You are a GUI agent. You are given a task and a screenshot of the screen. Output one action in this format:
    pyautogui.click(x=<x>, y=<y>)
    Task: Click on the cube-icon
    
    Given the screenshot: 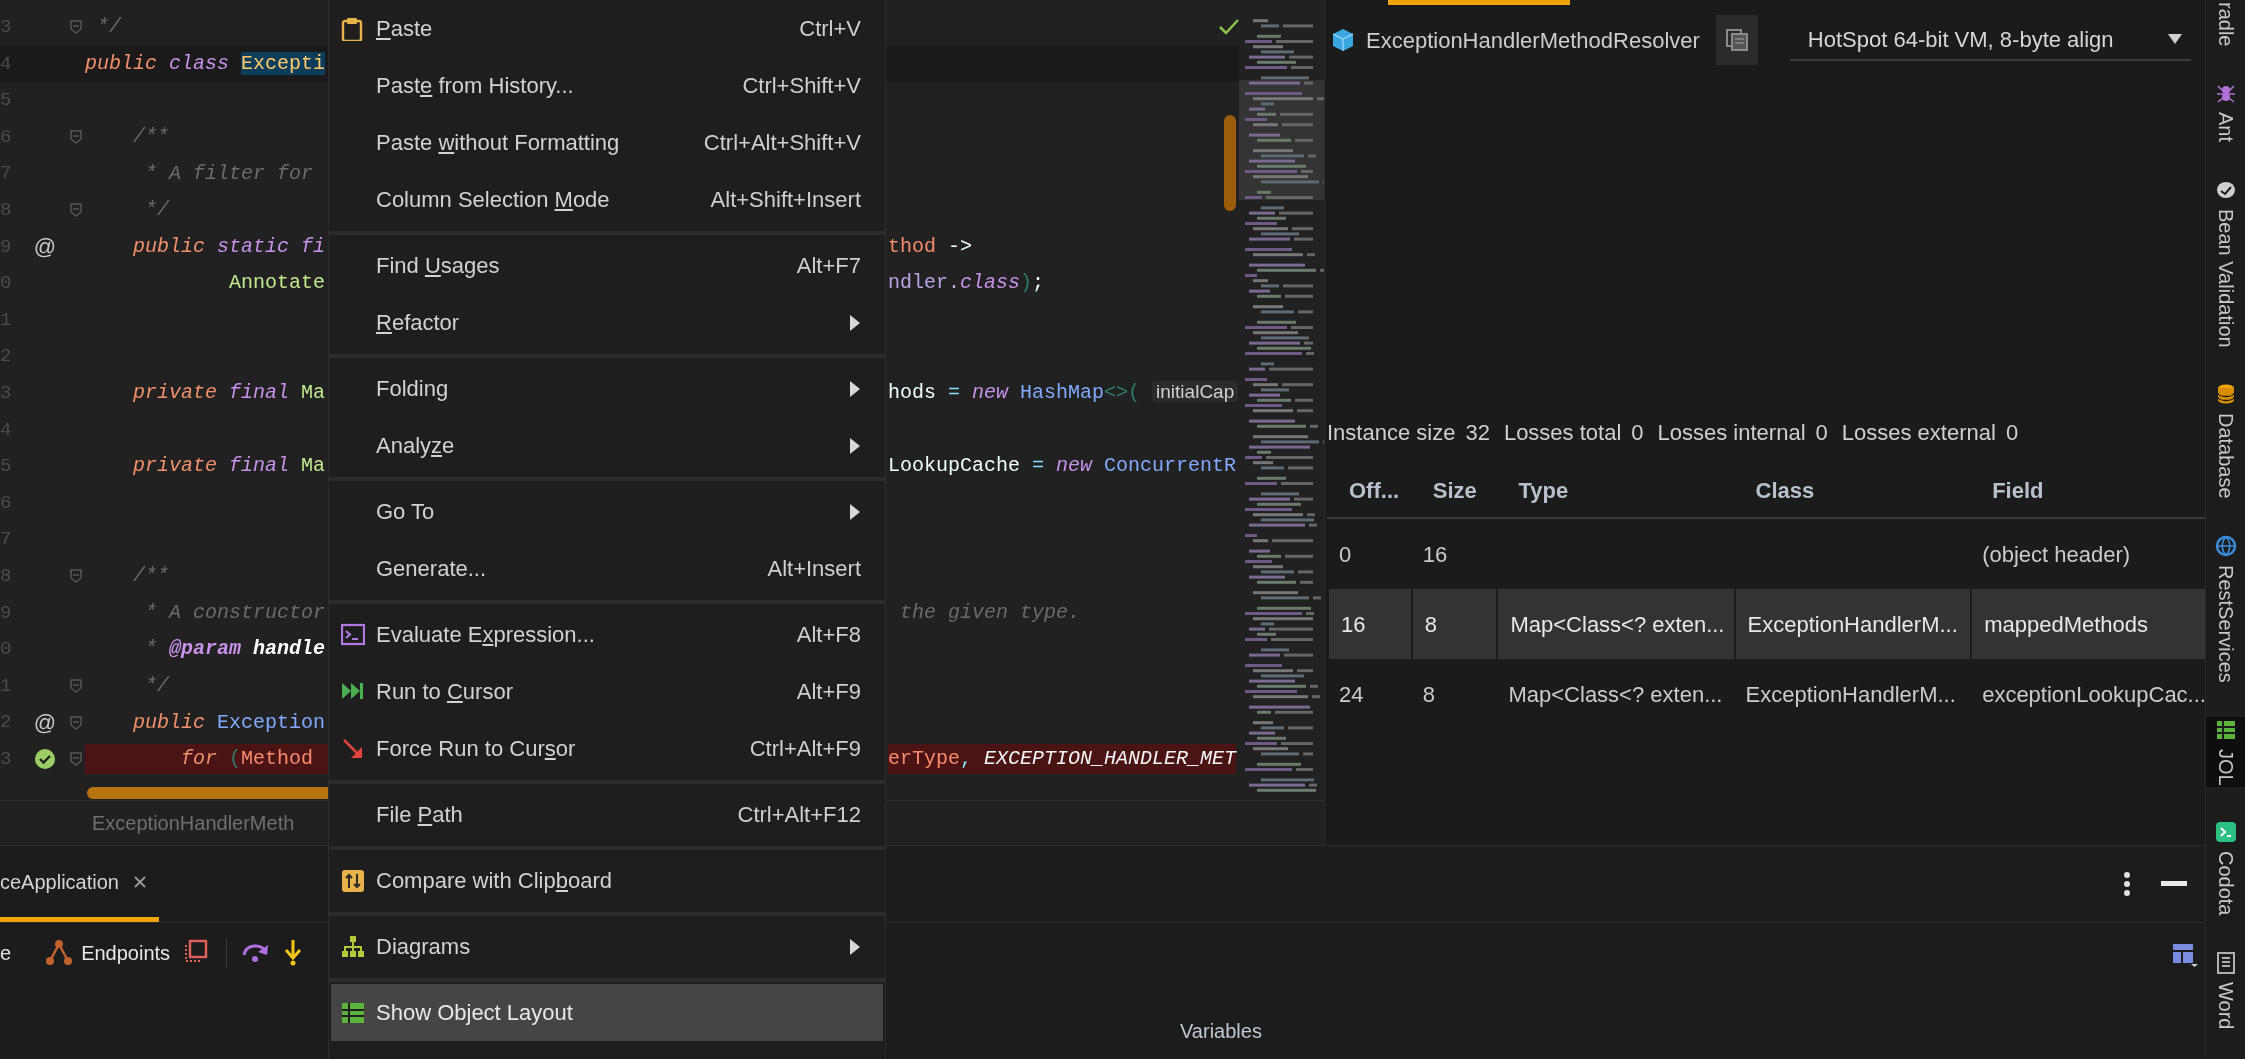 What is the action you would take?
    pyautogui.click(x=1343, y=40)
    